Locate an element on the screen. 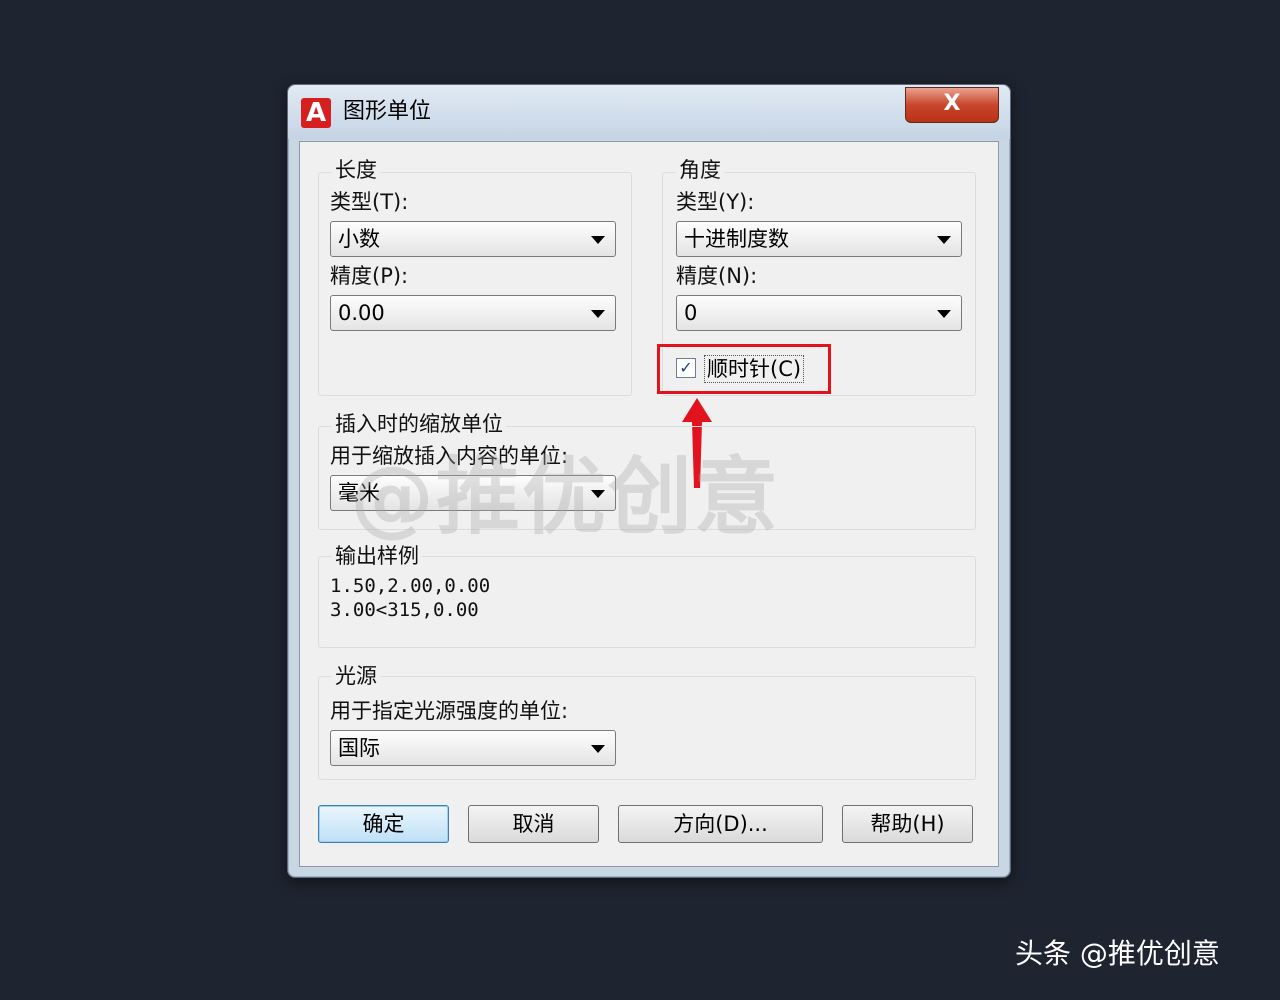  angle-precision-label: 精度(N): is located at coordinates (717, 276).